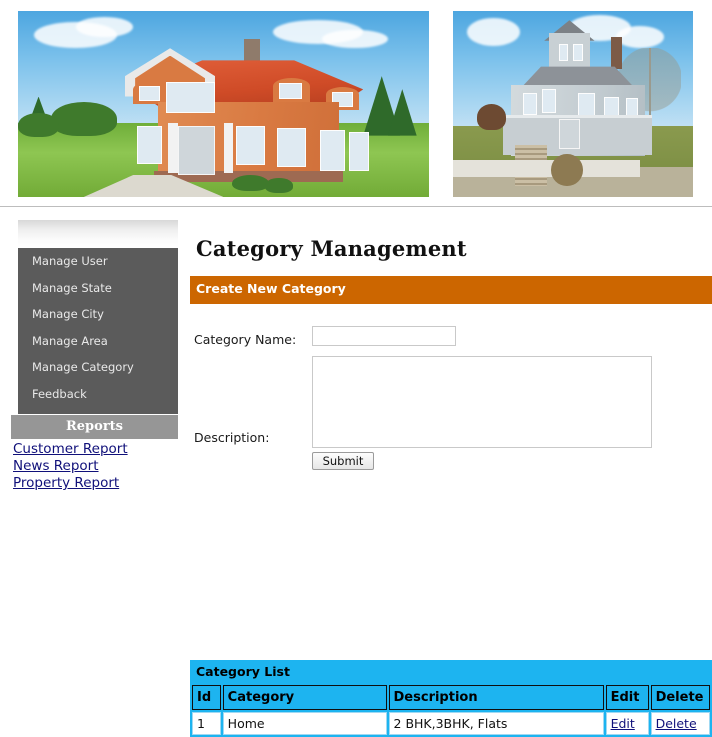  What do you see at coordinates (304, 723) in the screenshot?
I see `cell-category: Home` at bounding box center [304, 723].